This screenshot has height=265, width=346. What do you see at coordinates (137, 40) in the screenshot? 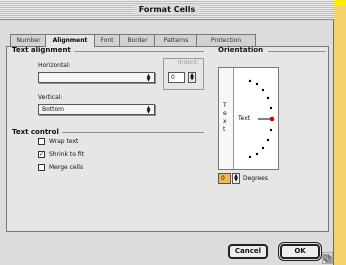
I see `tab-border: Border` at bounding box center [137, 40].